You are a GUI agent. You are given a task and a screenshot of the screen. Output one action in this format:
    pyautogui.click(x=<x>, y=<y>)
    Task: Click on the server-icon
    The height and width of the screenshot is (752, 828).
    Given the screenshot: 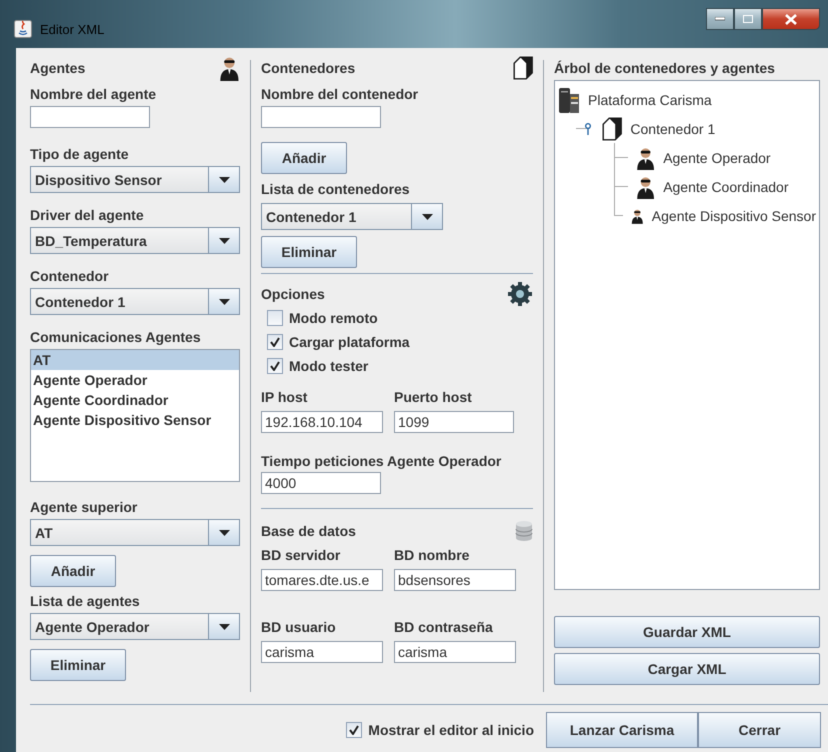 What is the action you would take?
    pyautogui.click(x=569, y=100)
    